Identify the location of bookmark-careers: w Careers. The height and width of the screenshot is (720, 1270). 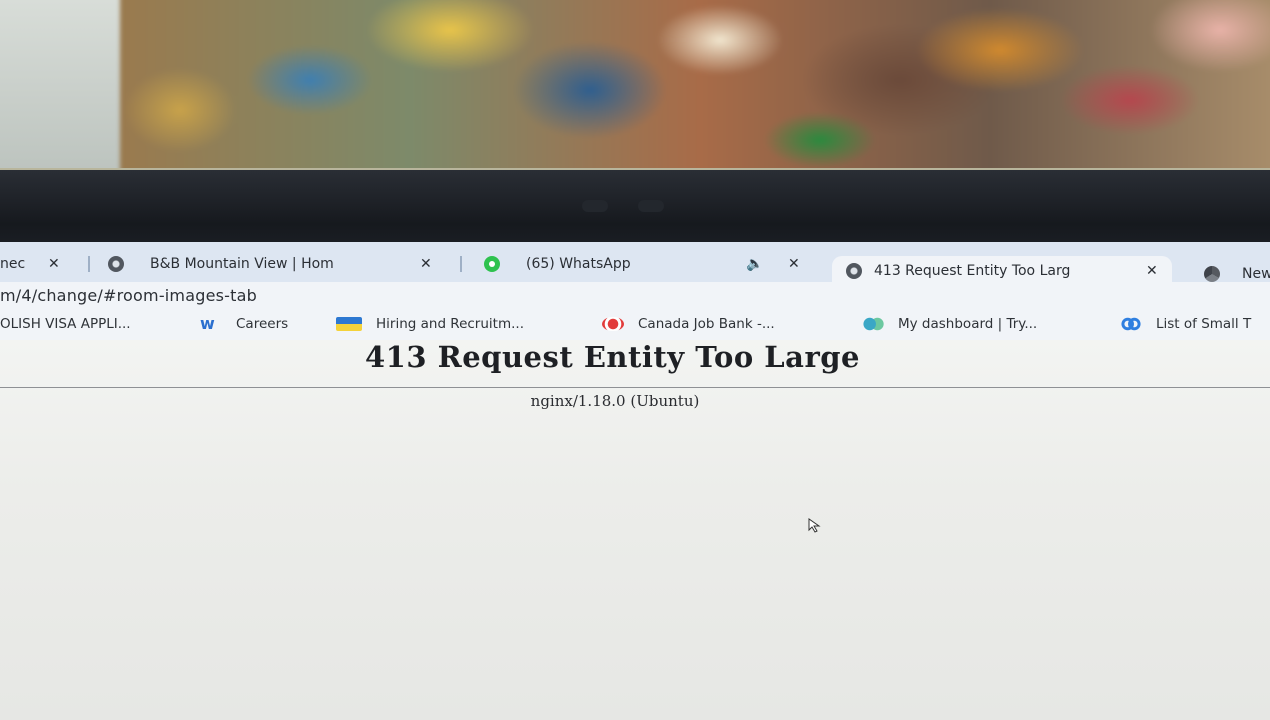
(244, 323).